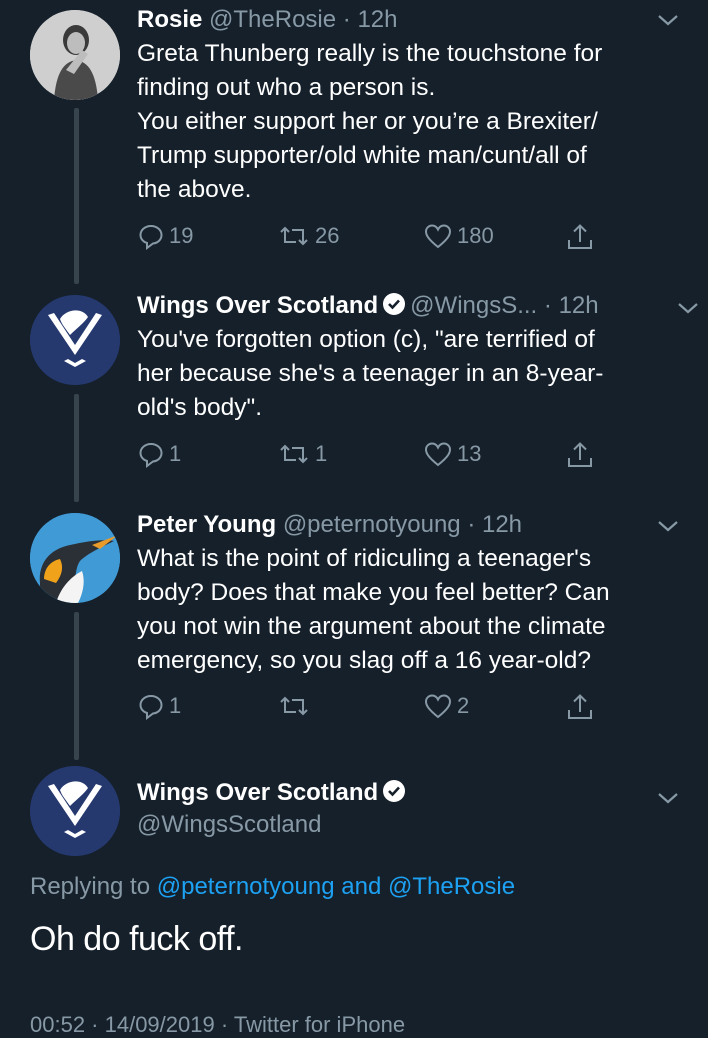  Describe the element at coordinates (463, 705) in the screenshot. I see `like-count: 2` at that location.